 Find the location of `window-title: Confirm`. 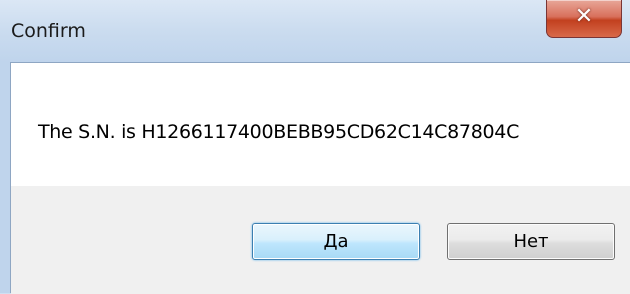

window-title: Confirm is located at coordinates (48, 31).